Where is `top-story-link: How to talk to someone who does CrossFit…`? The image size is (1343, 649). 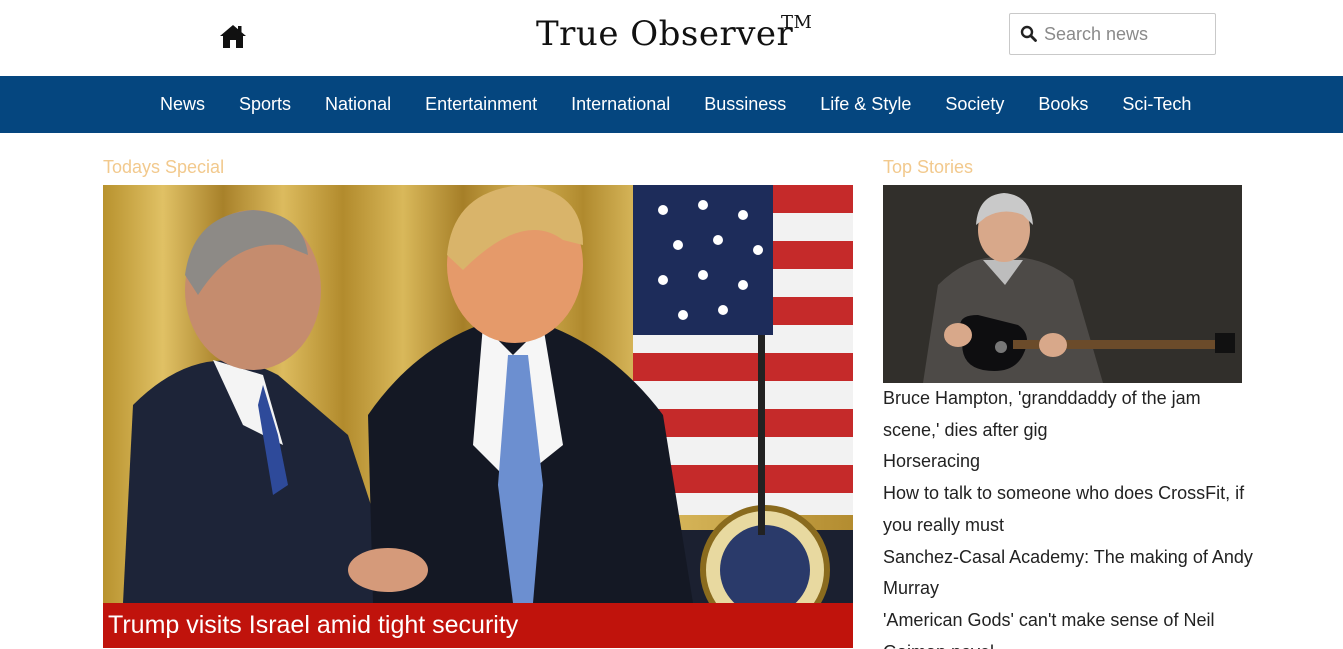
top-story-link: How to talk to someone who does CrossFit… is located at coordinates (1068, 509).